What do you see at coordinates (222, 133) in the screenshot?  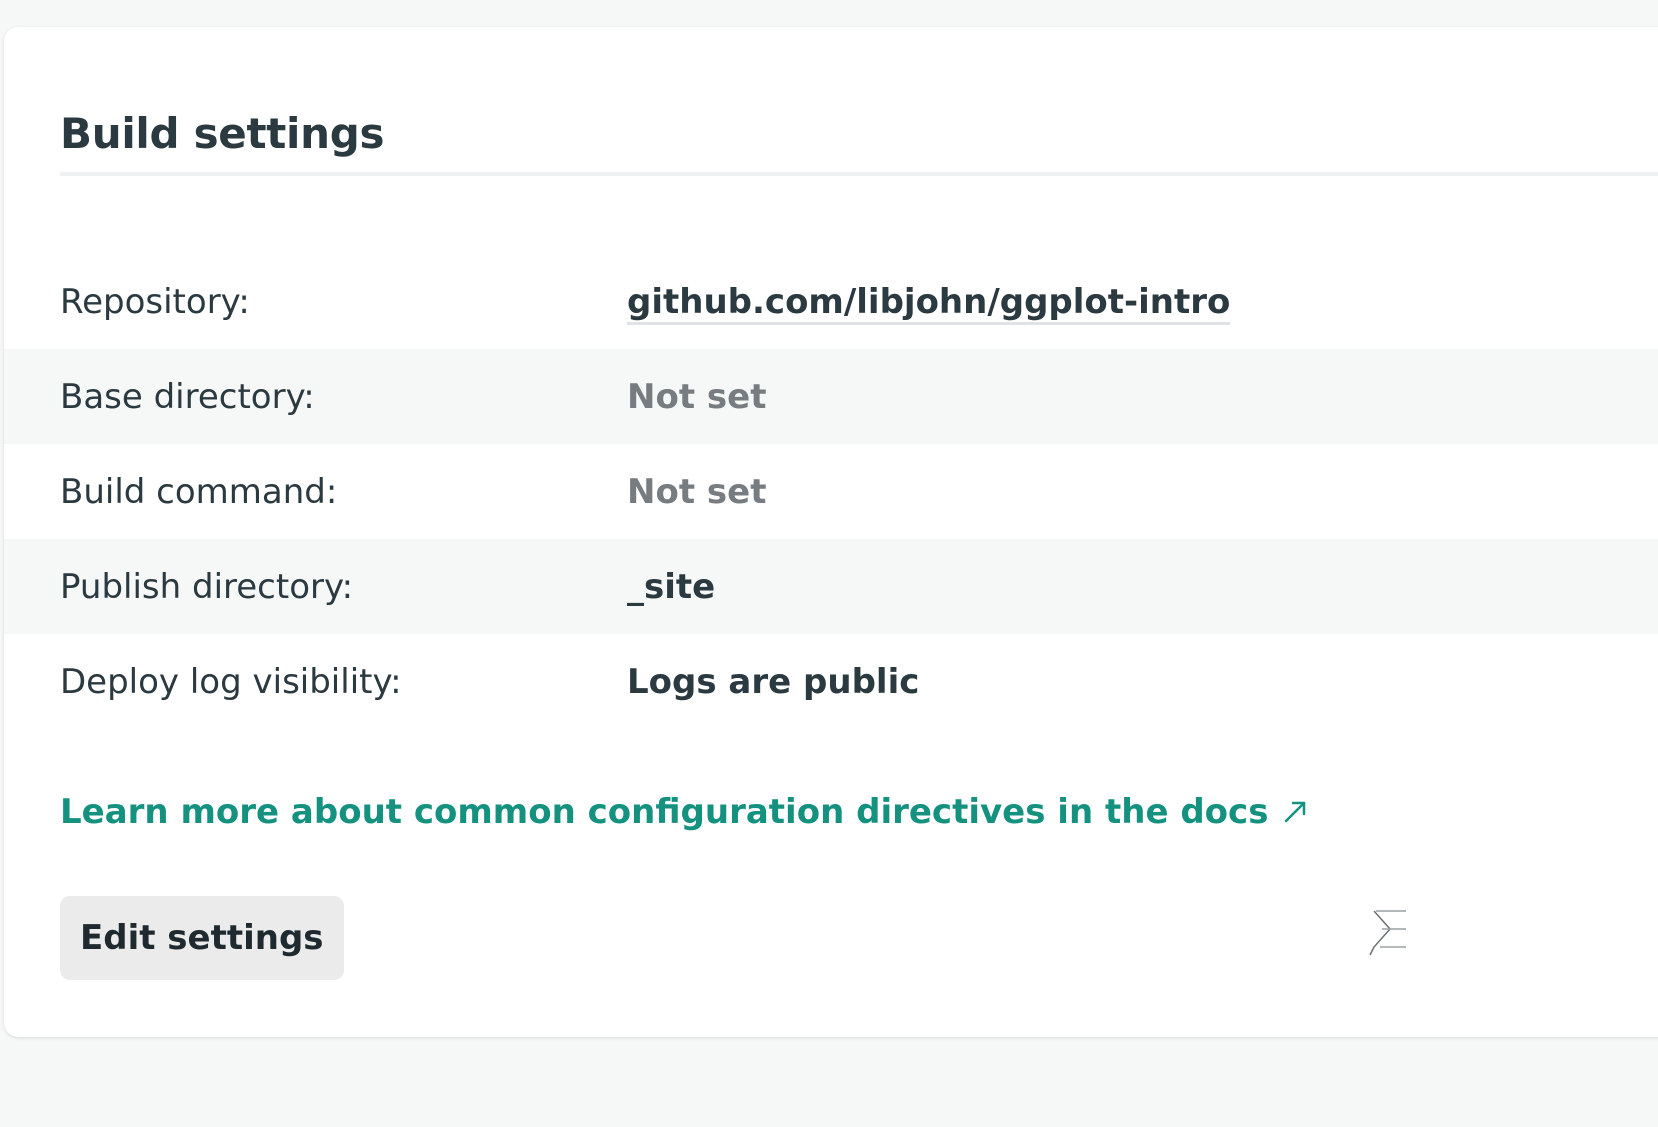 I see `card-title: Build settings` at bounding box center [222, 133].